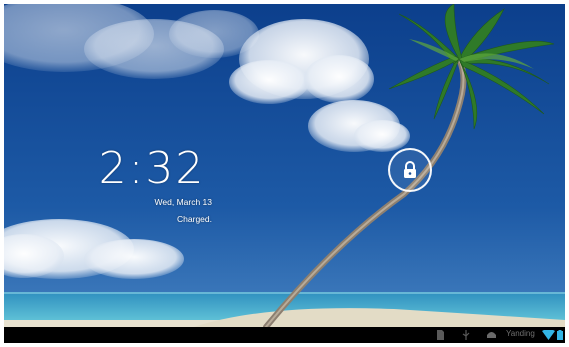 The width and height of the screenshot is (569, 347). What do you see at coordinates (440, 335) in the screenshot?
I see `sd-card-icon` at bounding box center [440, 335].